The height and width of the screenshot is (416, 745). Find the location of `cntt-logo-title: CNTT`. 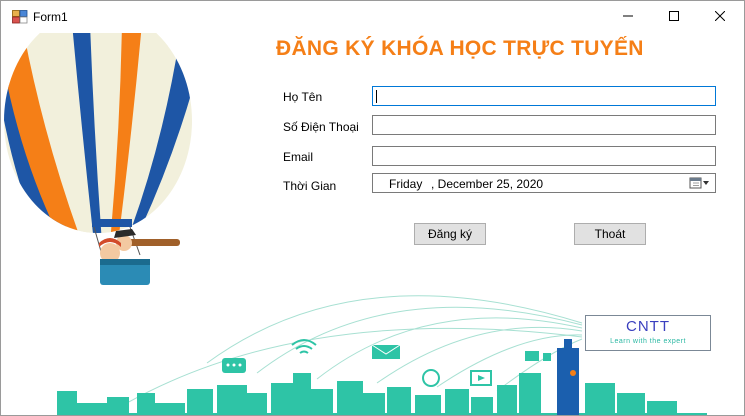

cntt-logo-title: CNTT is located at coordinates (648, 326).